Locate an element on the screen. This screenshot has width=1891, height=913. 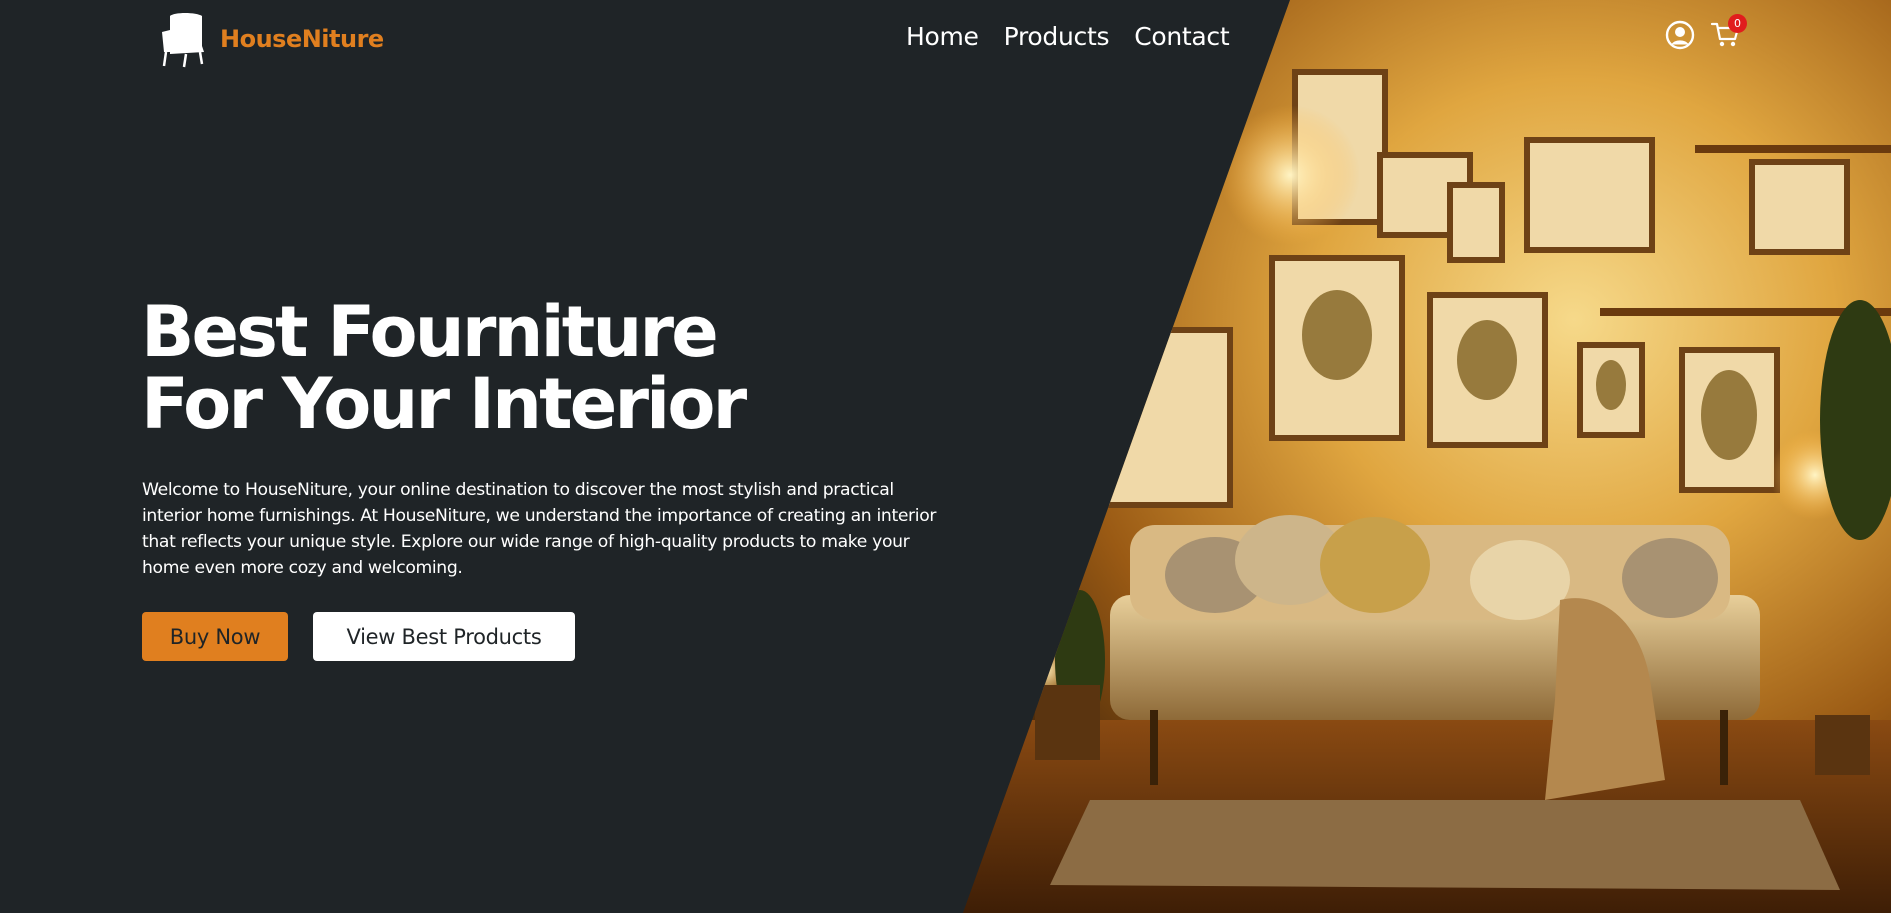
site-header: HouseNiture Home Products Contact 0 is located at coordinates (945, 38).